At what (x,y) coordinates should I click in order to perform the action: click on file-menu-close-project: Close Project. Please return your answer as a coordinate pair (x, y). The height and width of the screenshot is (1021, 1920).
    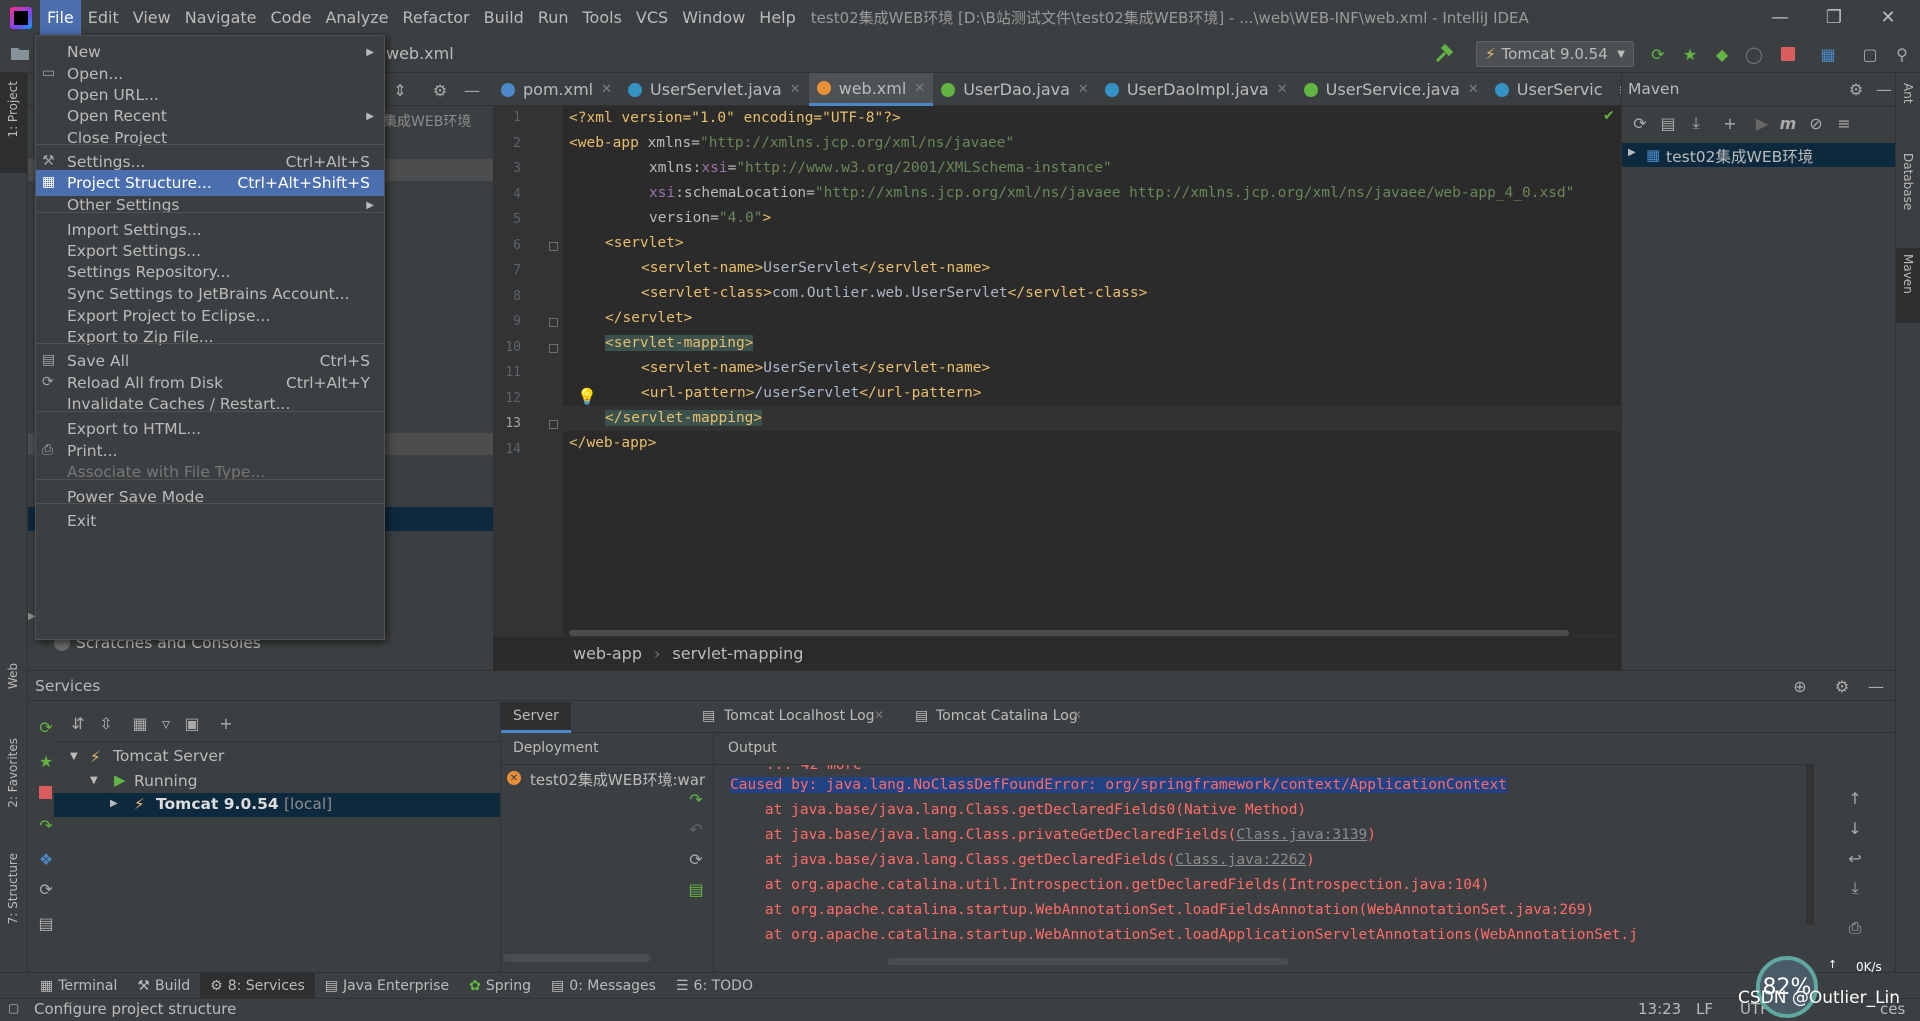
    Looking at the image, I should click on (210, 138).